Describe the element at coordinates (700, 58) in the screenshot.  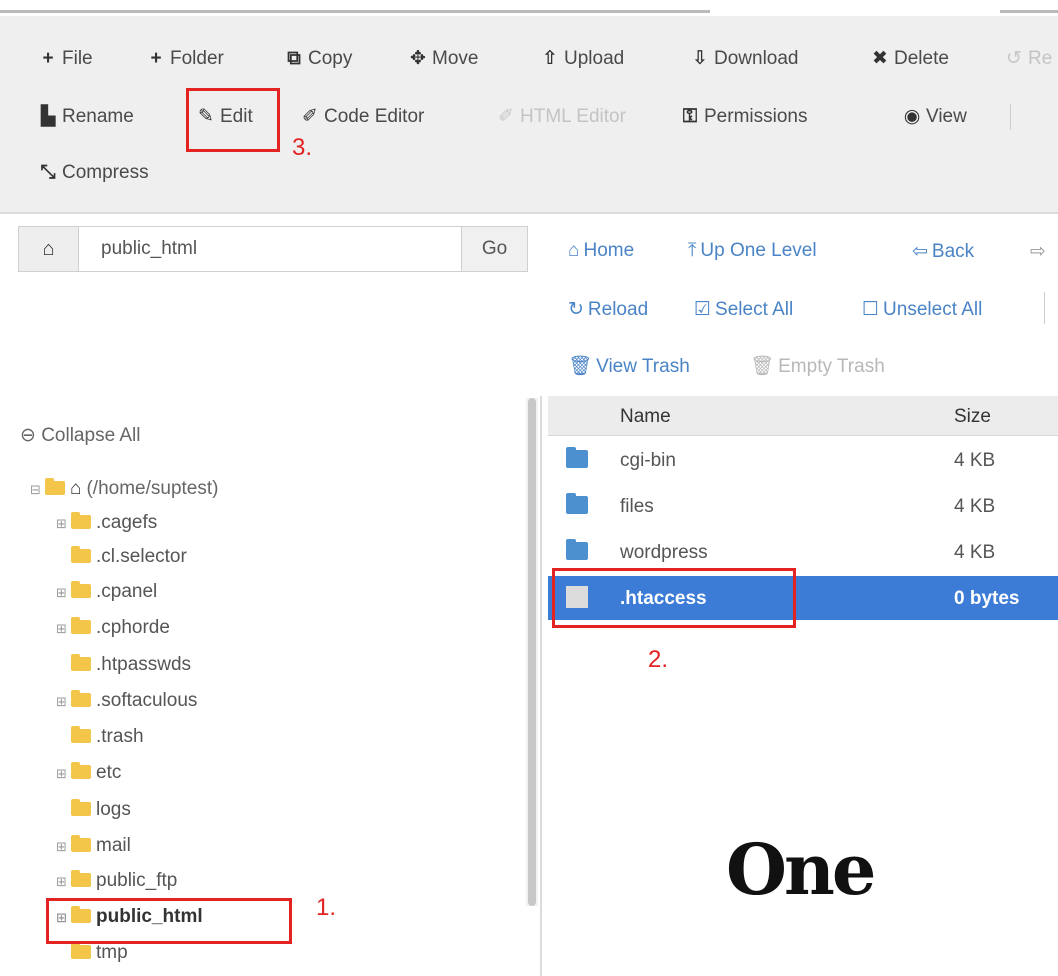
I see `download-icon: ⇩` at that location.